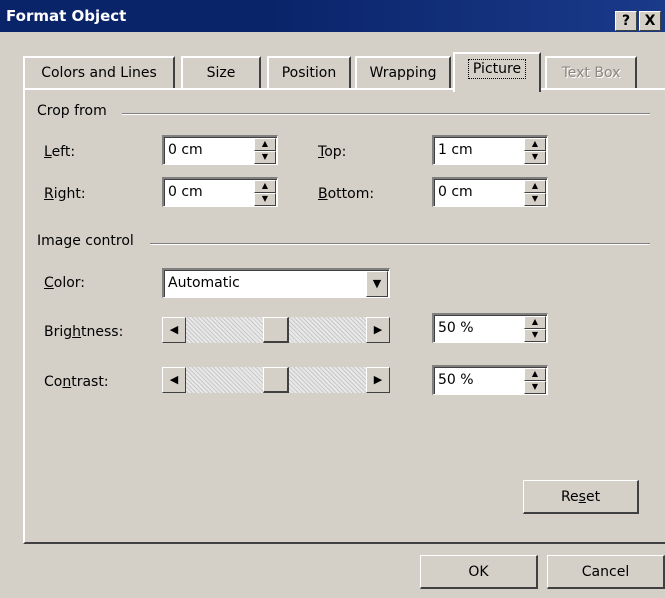 This screenshot has height=598, width=665. Describe the element at coordinates (332, 152) in the screenshot. I see `top-label: Top:` at that location.